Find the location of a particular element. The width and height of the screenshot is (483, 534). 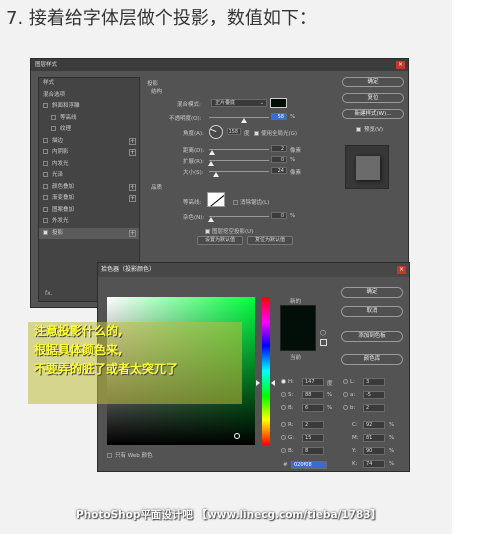

k-input: 74 is located at coordinates (374, 464).